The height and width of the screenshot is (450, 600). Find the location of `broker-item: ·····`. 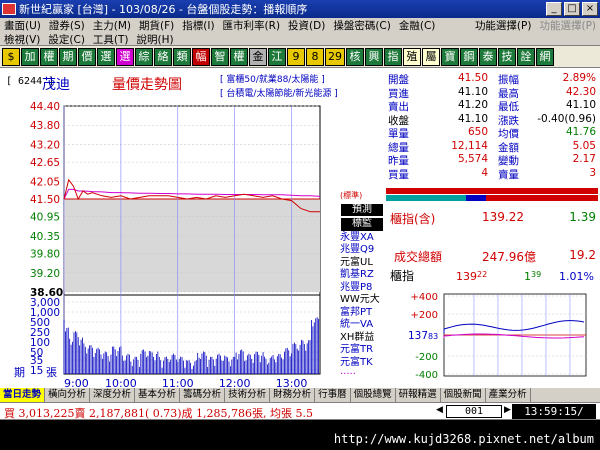

broker-item: ····· is located at coordinates (362, 375).